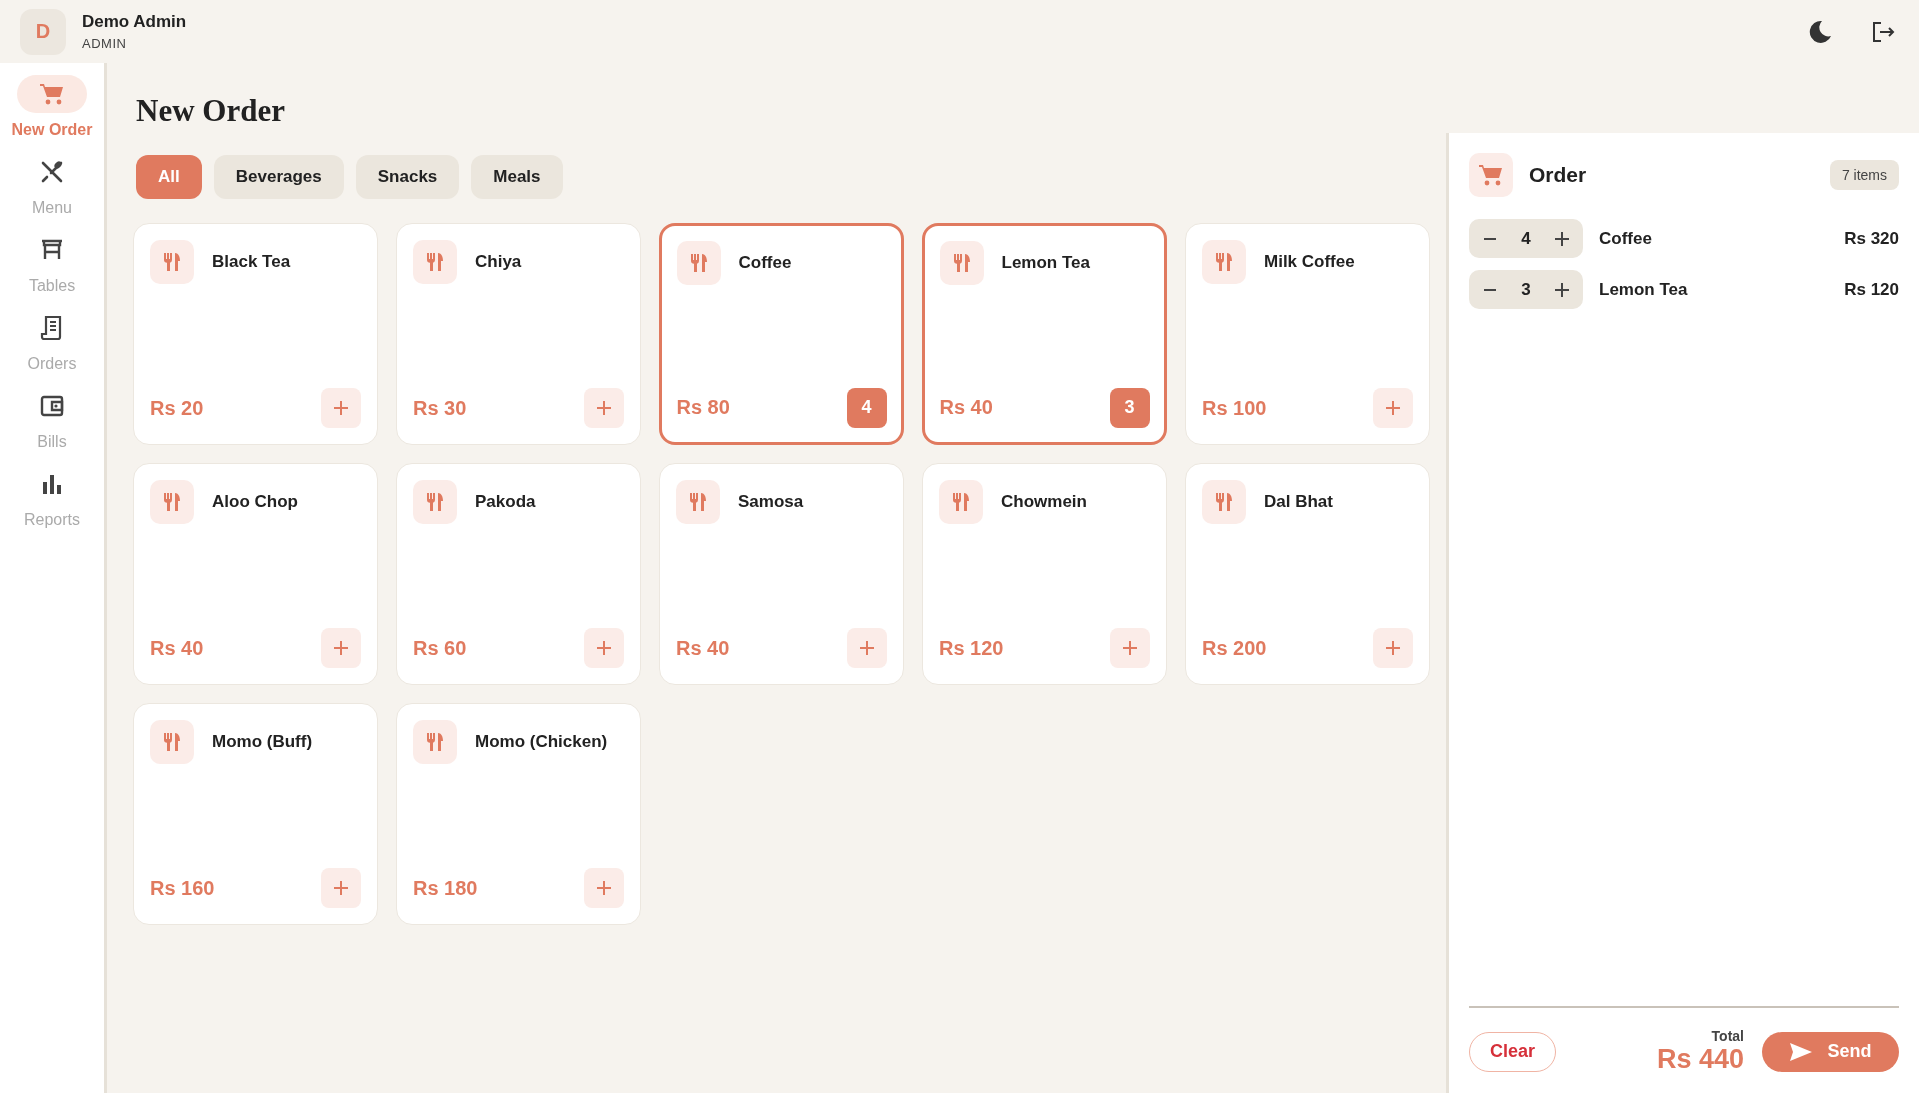 The image size is (1919, 1093). What do you see at coordinates (407, 177) in the screenshot?
I see `category-tab: Snacks` at bounding box center [407, 177].